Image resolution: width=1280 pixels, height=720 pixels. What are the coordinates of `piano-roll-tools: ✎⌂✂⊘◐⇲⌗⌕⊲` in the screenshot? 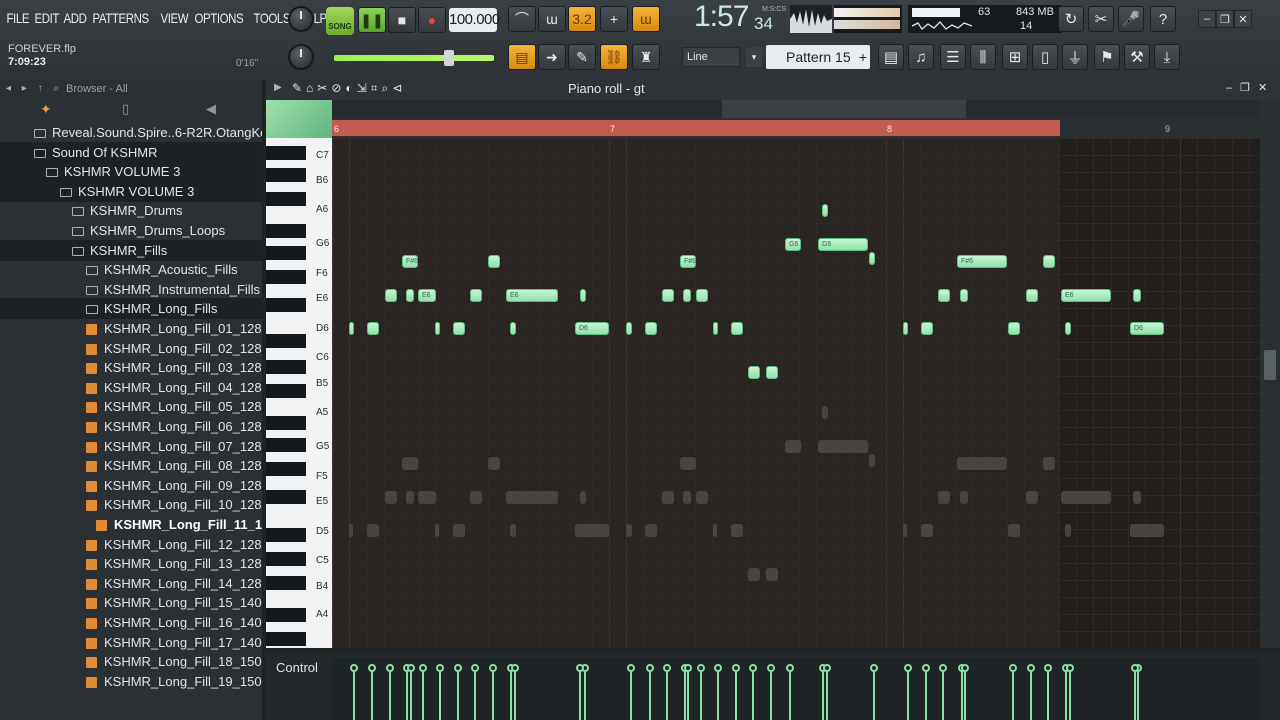 It's located at (349, 88).